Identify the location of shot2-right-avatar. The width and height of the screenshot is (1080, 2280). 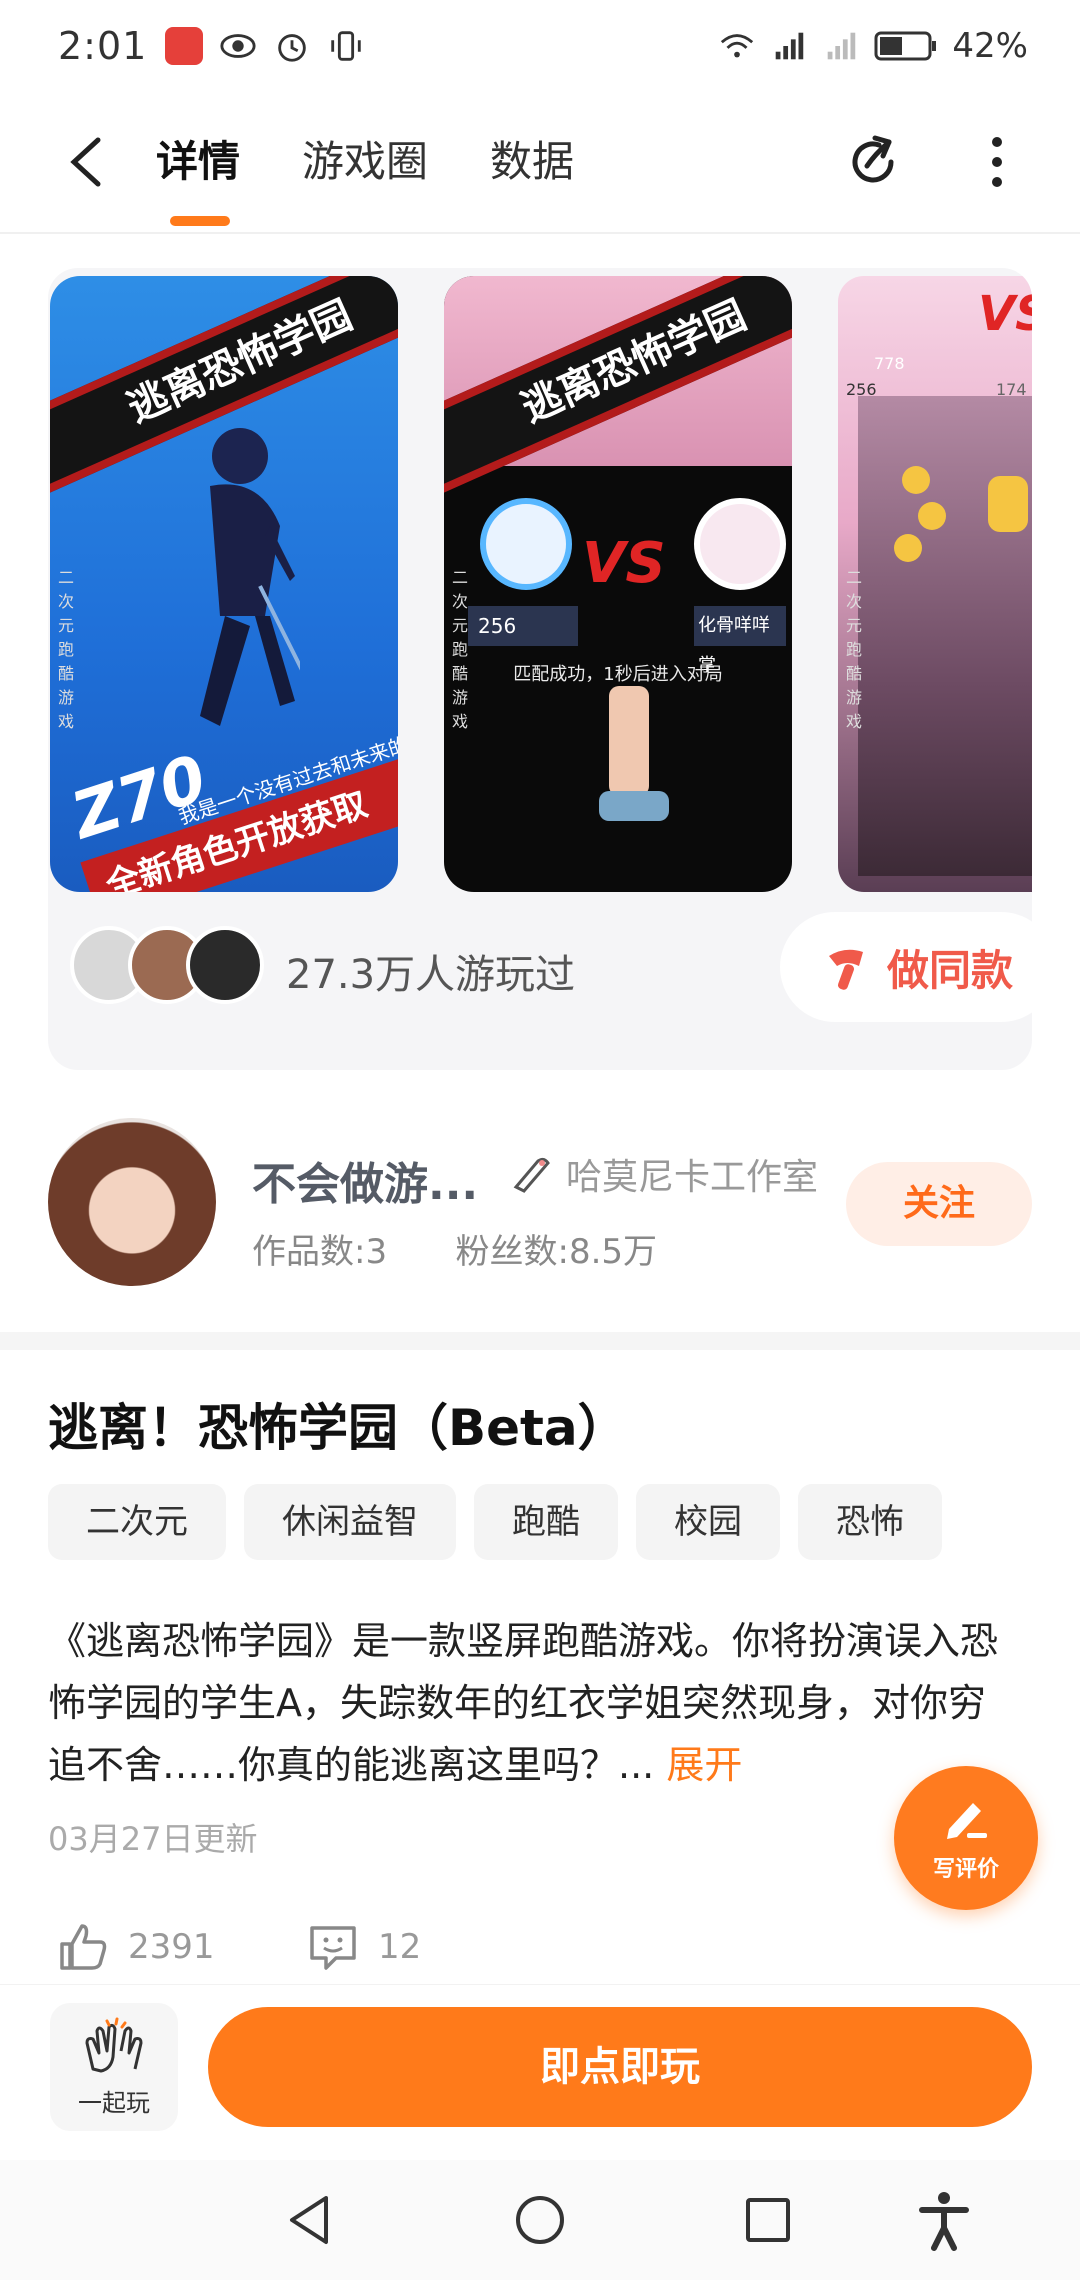
(740, 544).